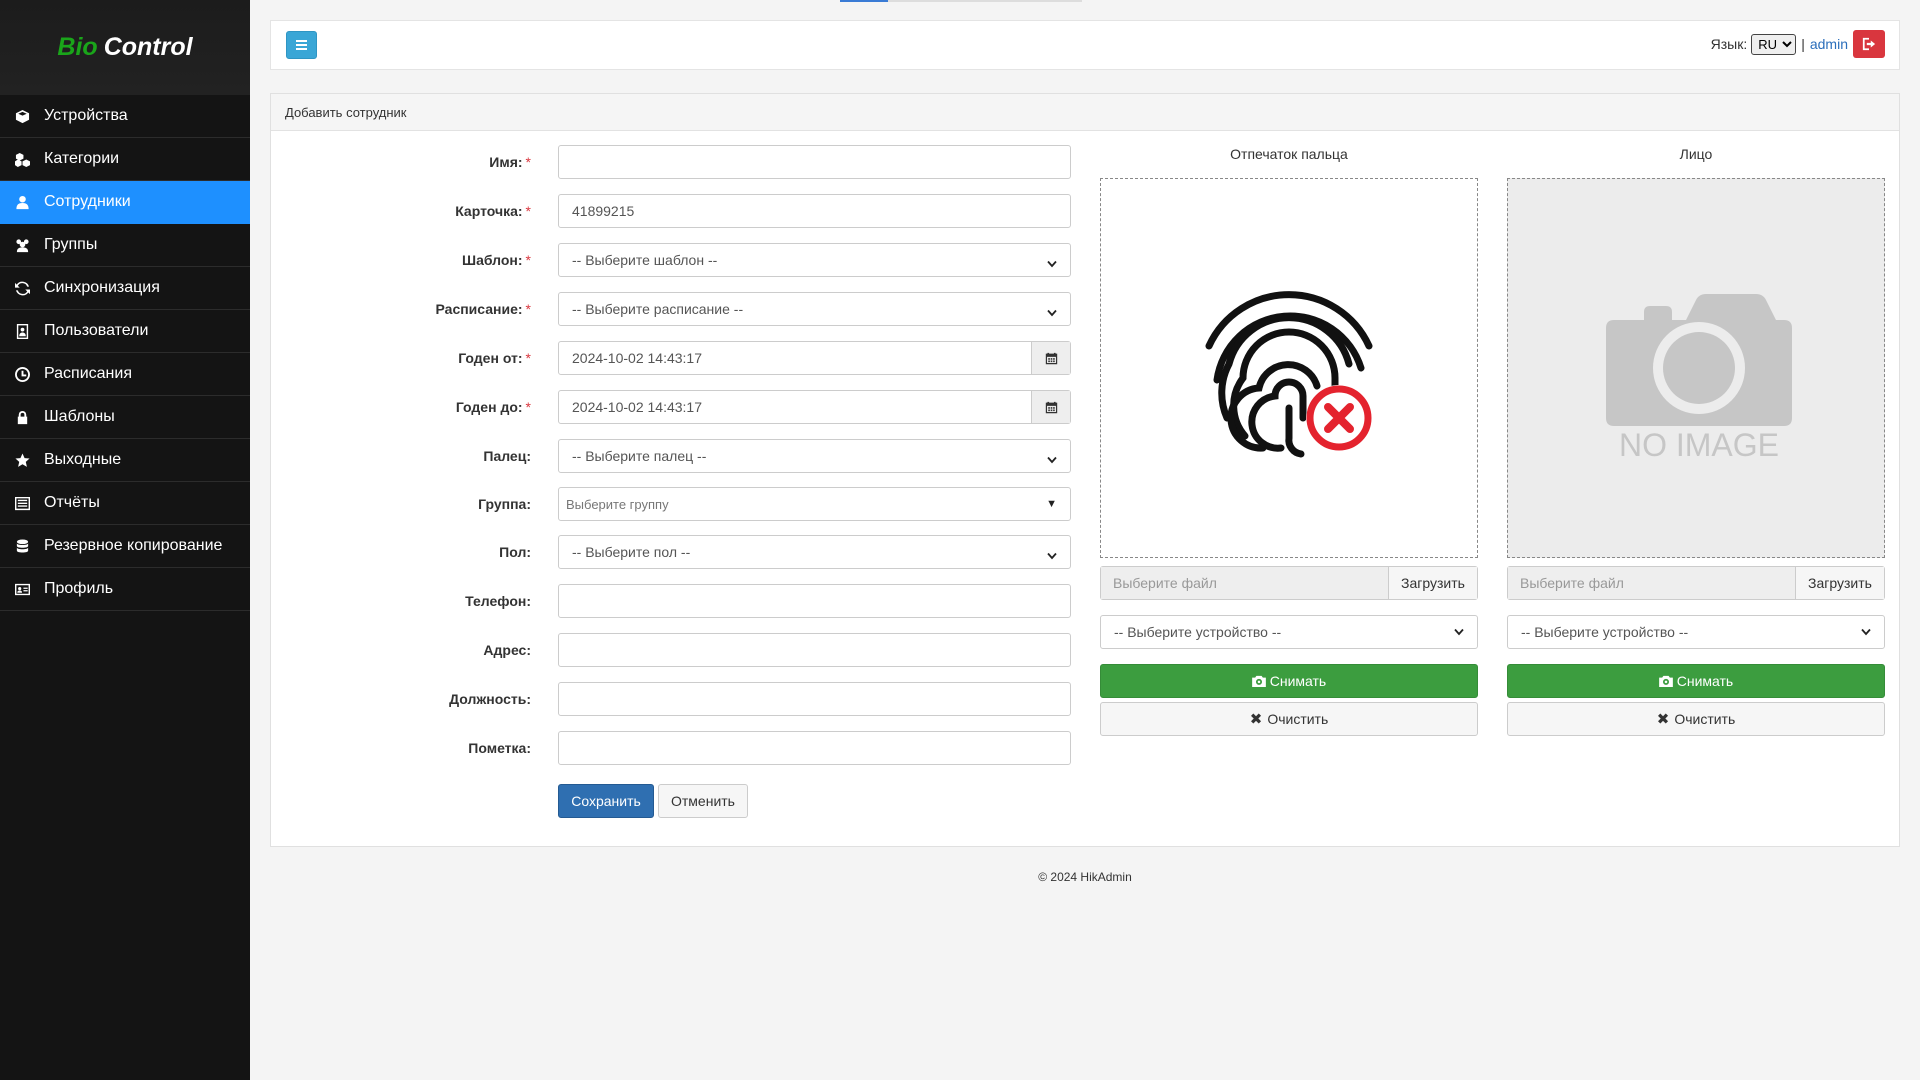 The image size is (1920, 1080). What do you see at coordinates (1051, 504) in the screenshot?
I see `caret-down-icon: ▼` at bounding box center [1051, 504].